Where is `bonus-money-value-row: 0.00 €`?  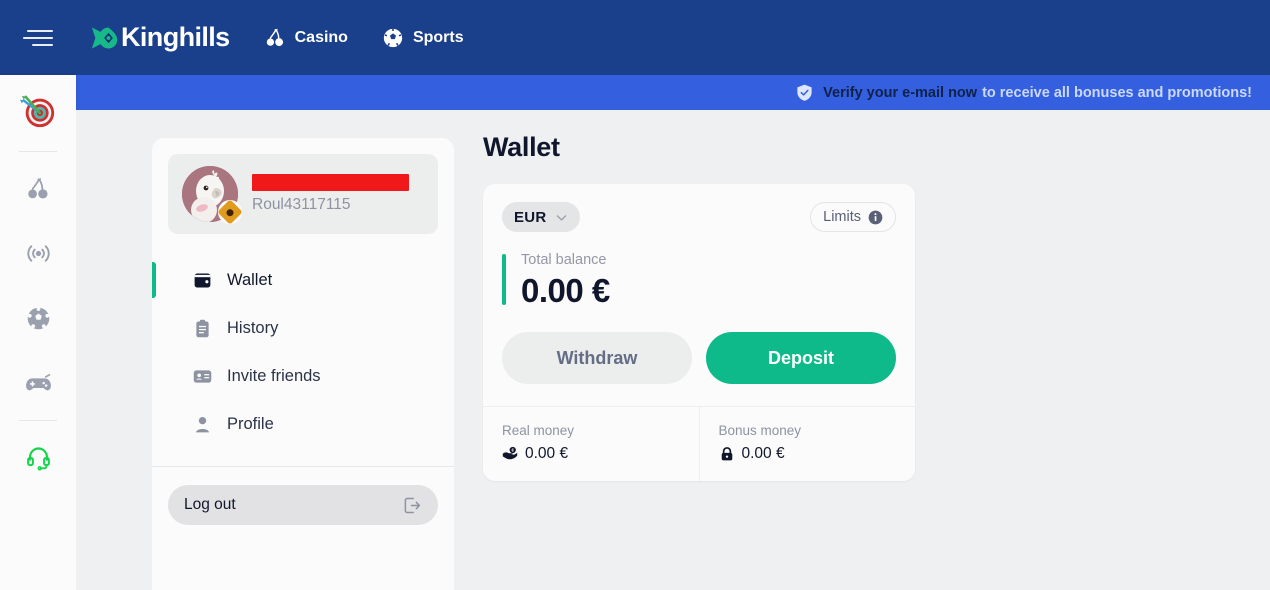 bonus-money-value-row: 0.00 € is located at coordinates (808, 454).